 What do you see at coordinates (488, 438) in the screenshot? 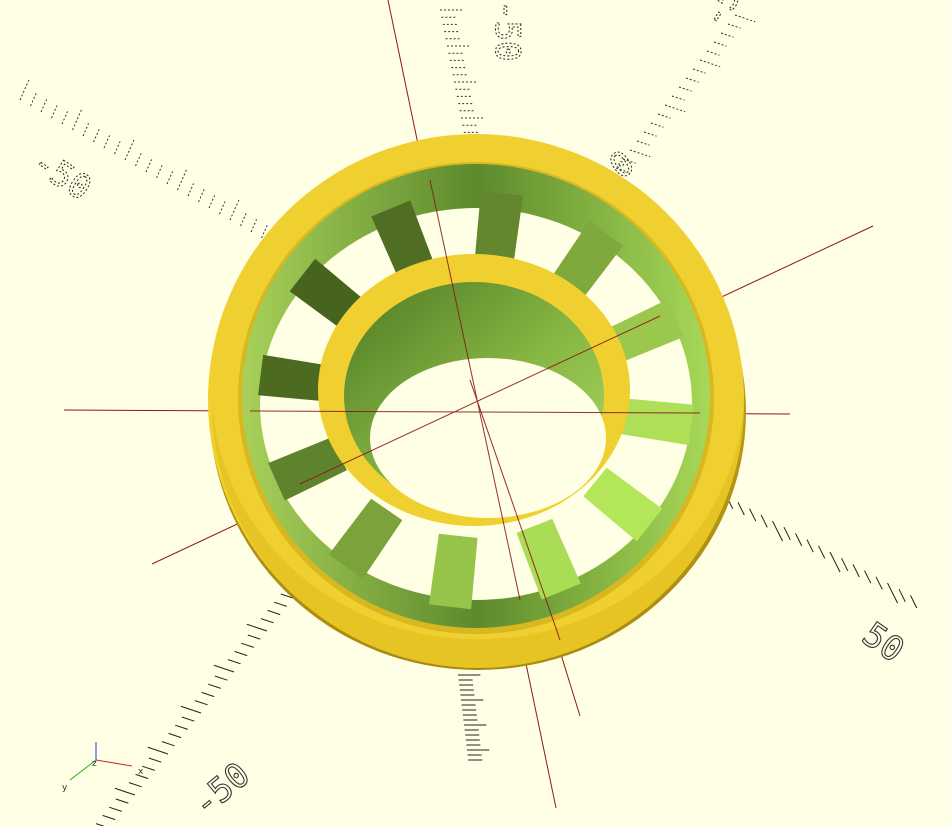
I see `hub-opening` at bounding box center [488, 438].